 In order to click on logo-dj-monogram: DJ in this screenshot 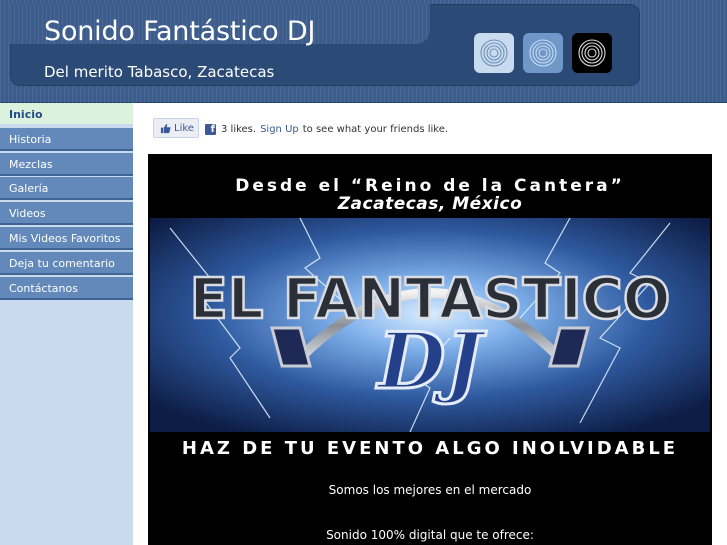, I will do `click(432, 361)`.